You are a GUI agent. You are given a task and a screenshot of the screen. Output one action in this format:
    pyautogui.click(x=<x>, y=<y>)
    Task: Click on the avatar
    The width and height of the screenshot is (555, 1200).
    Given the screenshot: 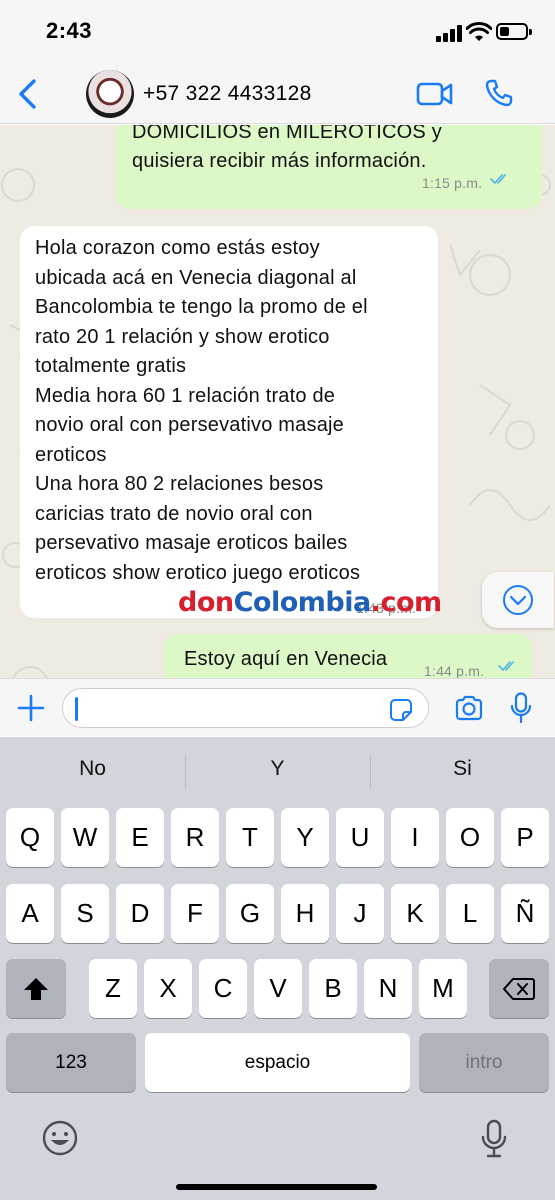 What is the action you would take?
    pyautogui.click(x=110, y=94)
    